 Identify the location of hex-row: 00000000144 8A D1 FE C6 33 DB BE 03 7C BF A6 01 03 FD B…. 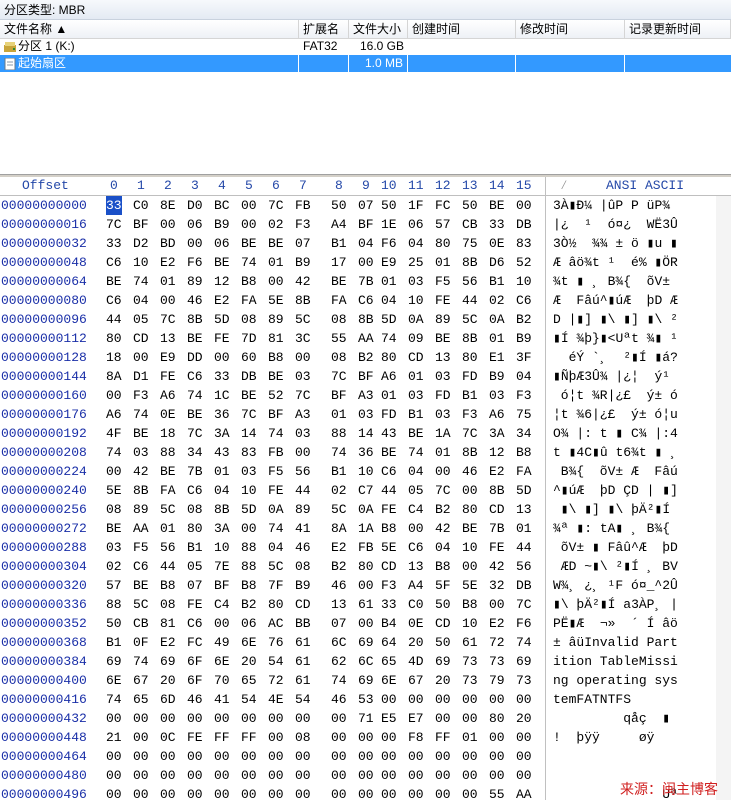
(365, 376).